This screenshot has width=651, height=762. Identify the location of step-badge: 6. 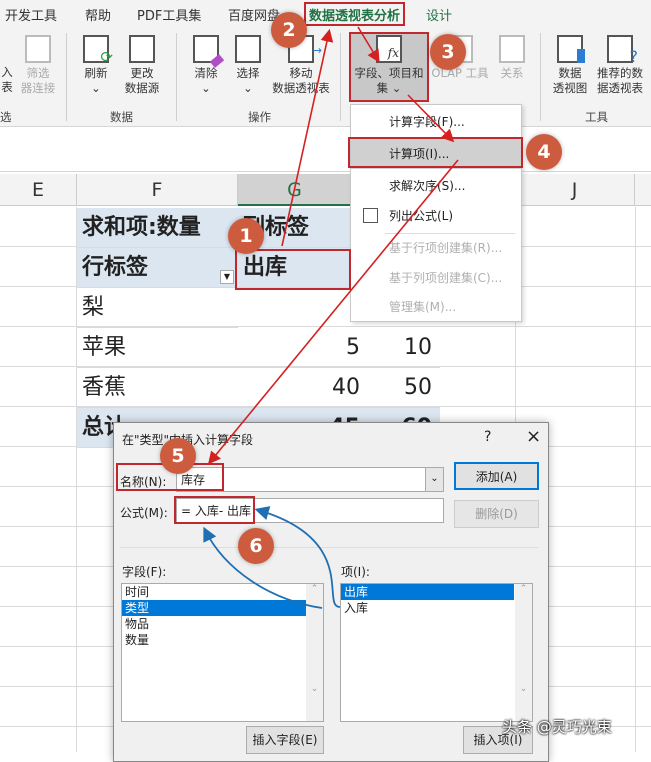
(256, 546).